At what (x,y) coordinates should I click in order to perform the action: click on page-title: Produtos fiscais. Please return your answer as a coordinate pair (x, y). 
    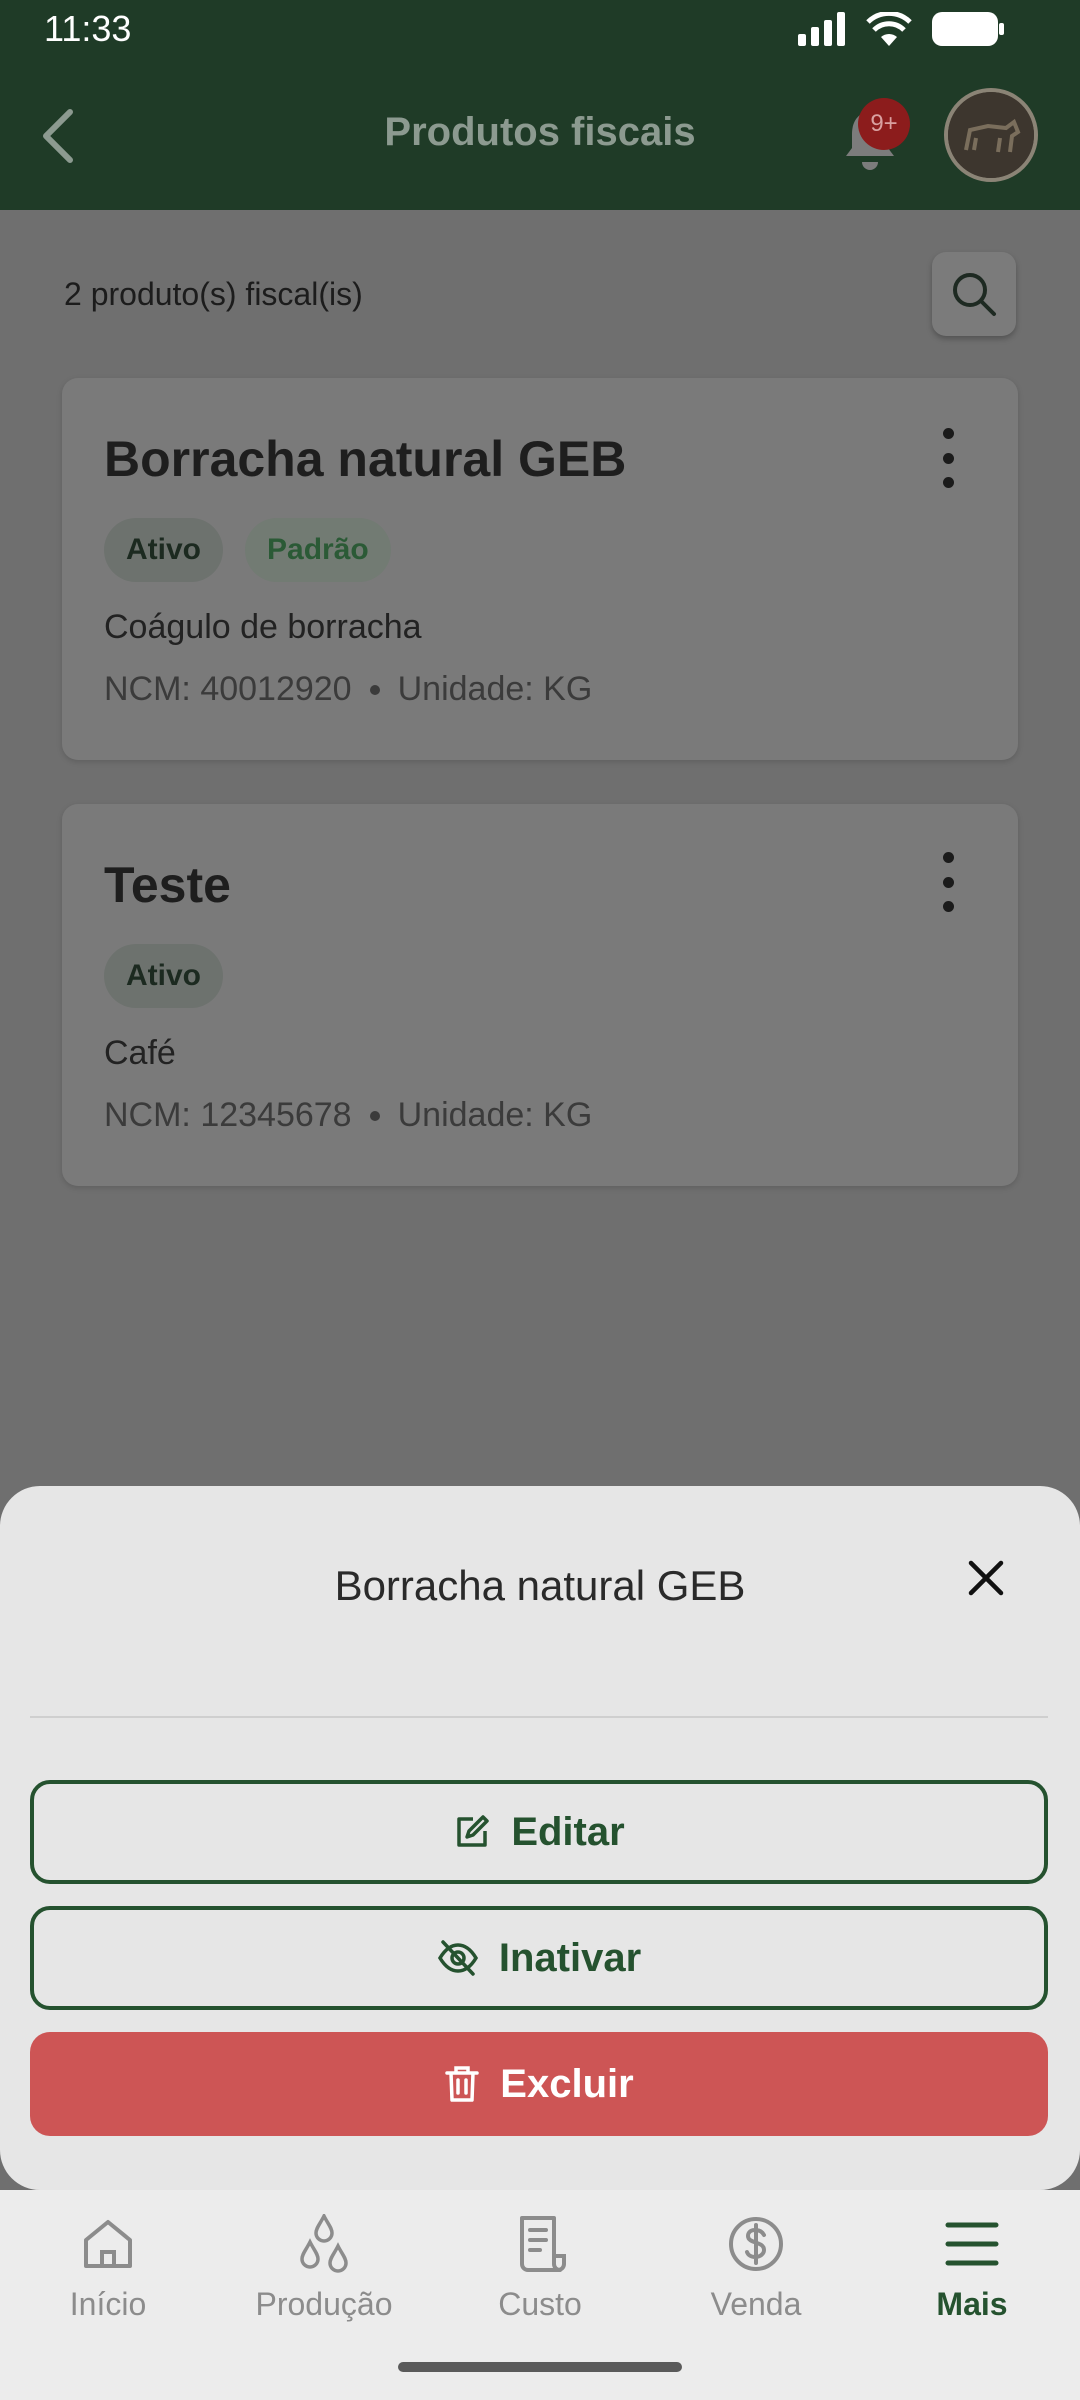
    Looking at the image, I should click on (540, 132).